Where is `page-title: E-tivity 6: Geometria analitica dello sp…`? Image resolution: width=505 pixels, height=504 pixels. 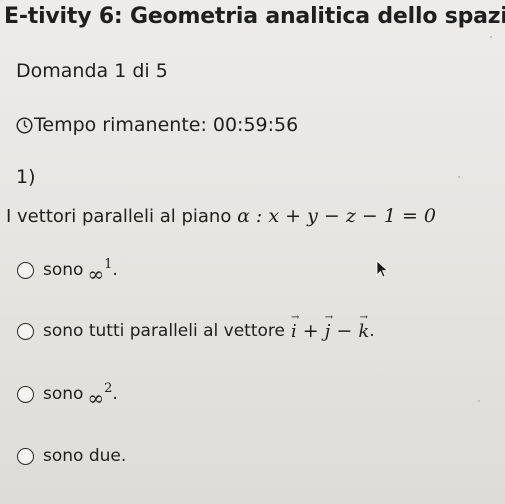
page-title: E-tivity 6: Geometria analitica dello sp… is located at coordinates (254, 16).